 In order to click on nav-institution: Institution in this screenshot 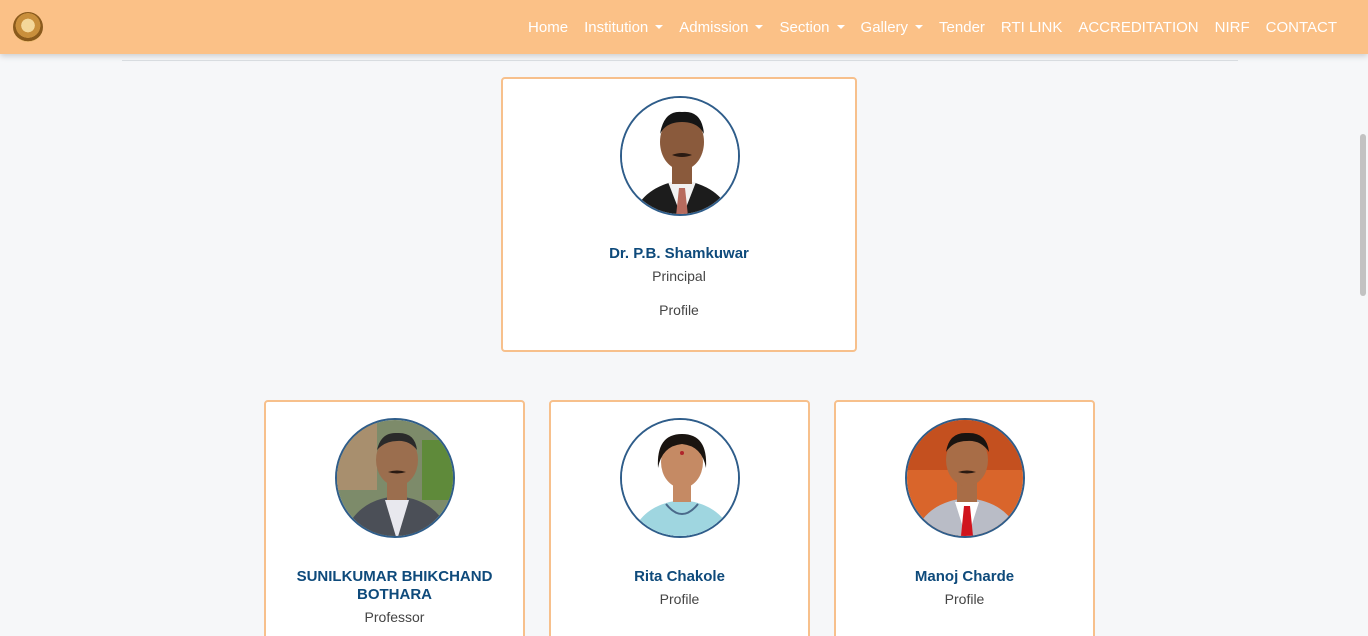, I will do `click(624, 27)`.